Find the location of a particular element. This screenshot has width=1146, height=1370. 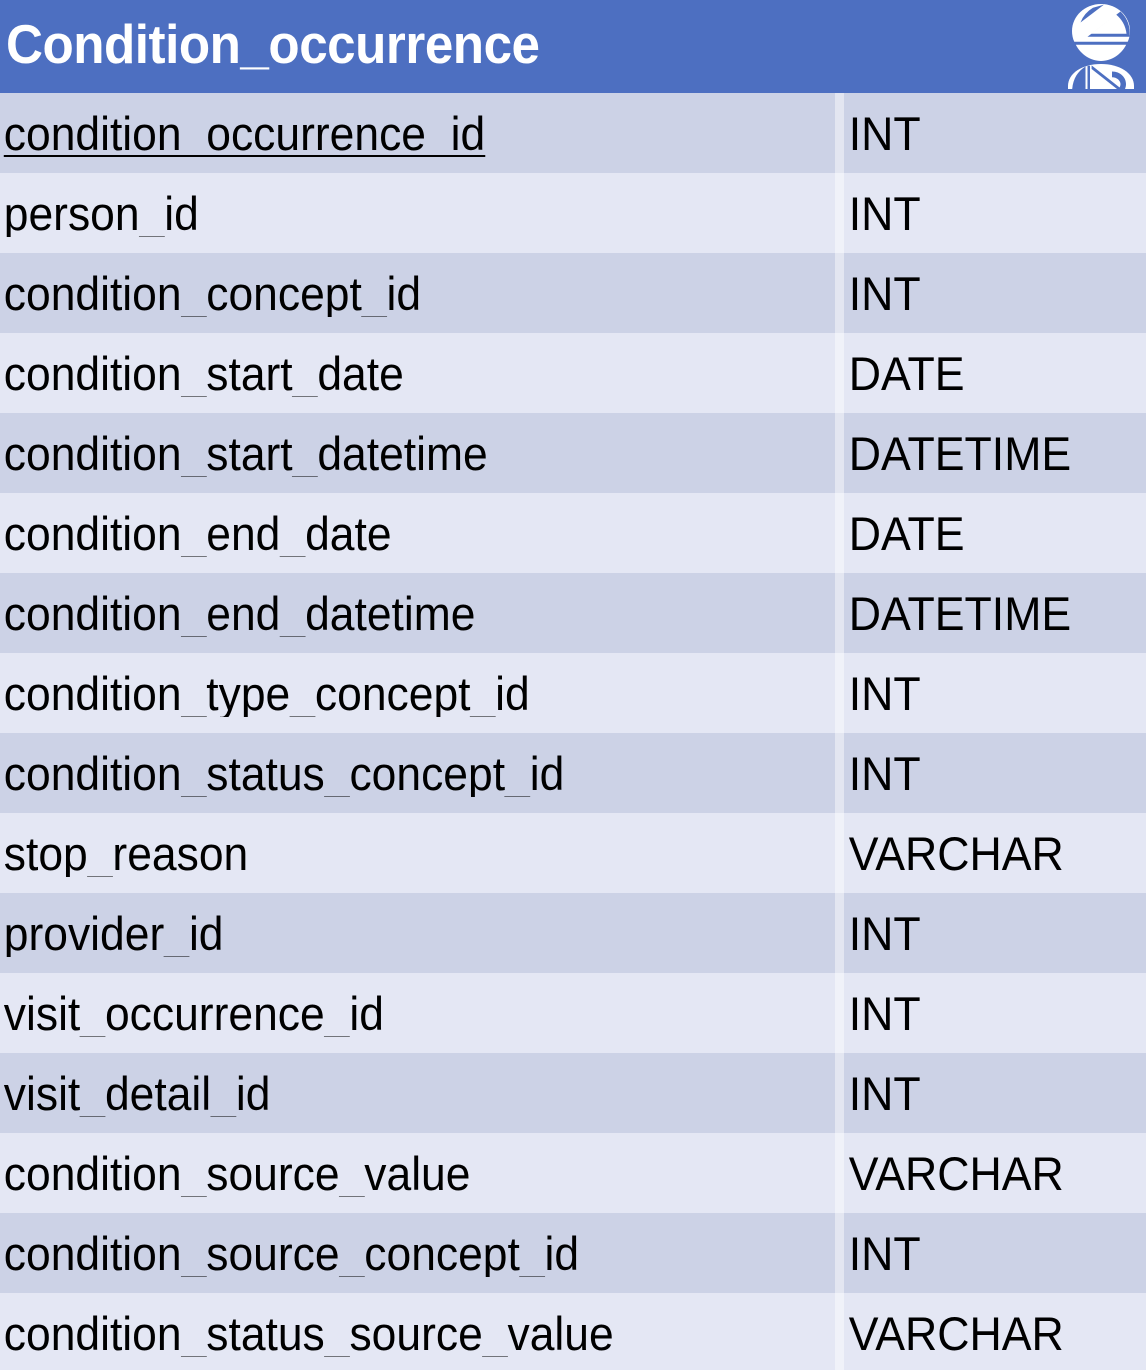

field-name: stop_reason is located at coordinates (126, 853).